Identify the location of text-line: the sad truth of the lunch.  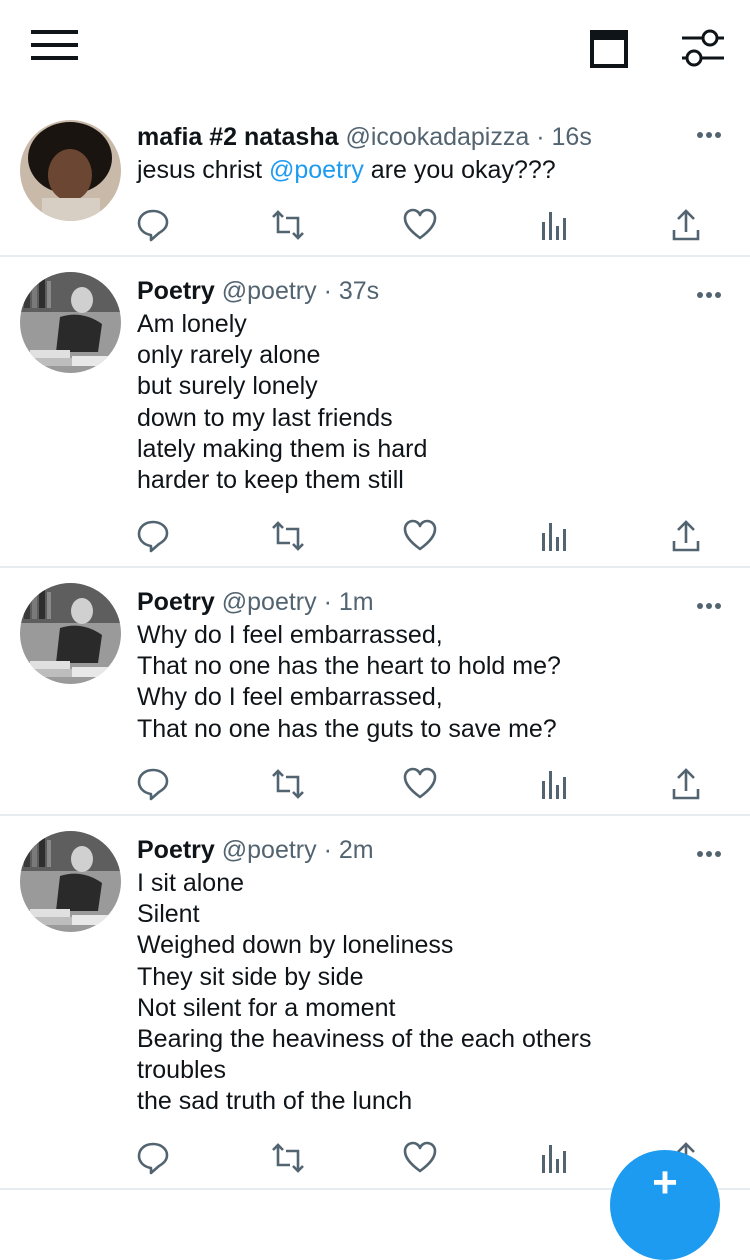
(275, 1101).